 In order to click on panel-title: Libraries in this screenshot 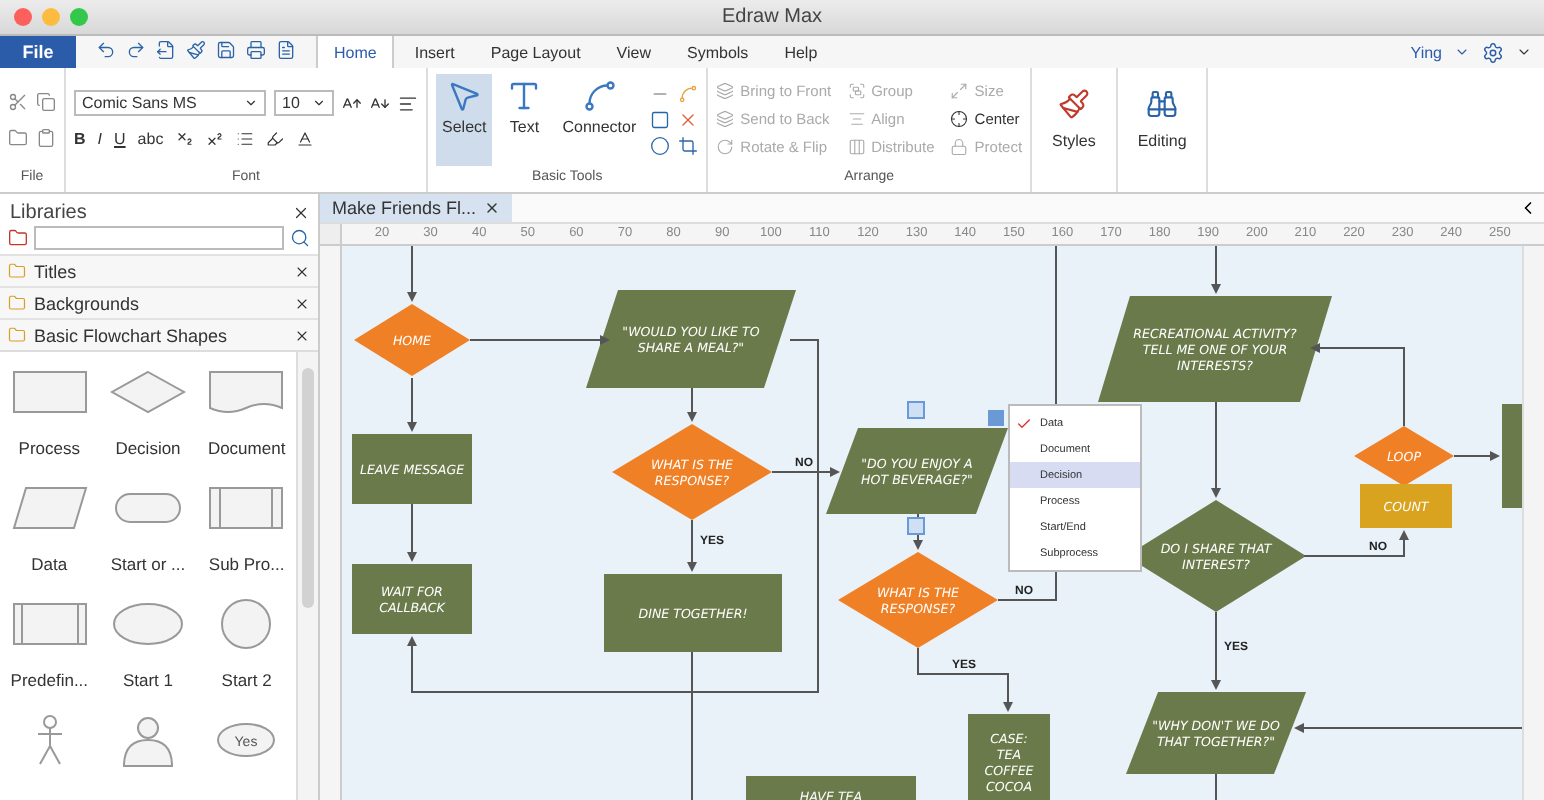, I will do `click(48, 213)`.